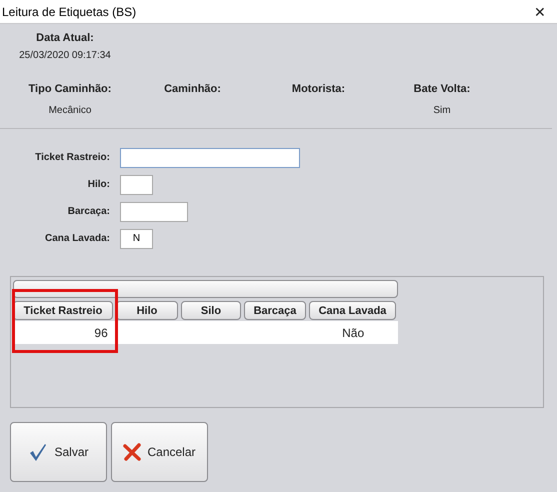  I want to click on info-value: Mecânico, so click(70, 110).